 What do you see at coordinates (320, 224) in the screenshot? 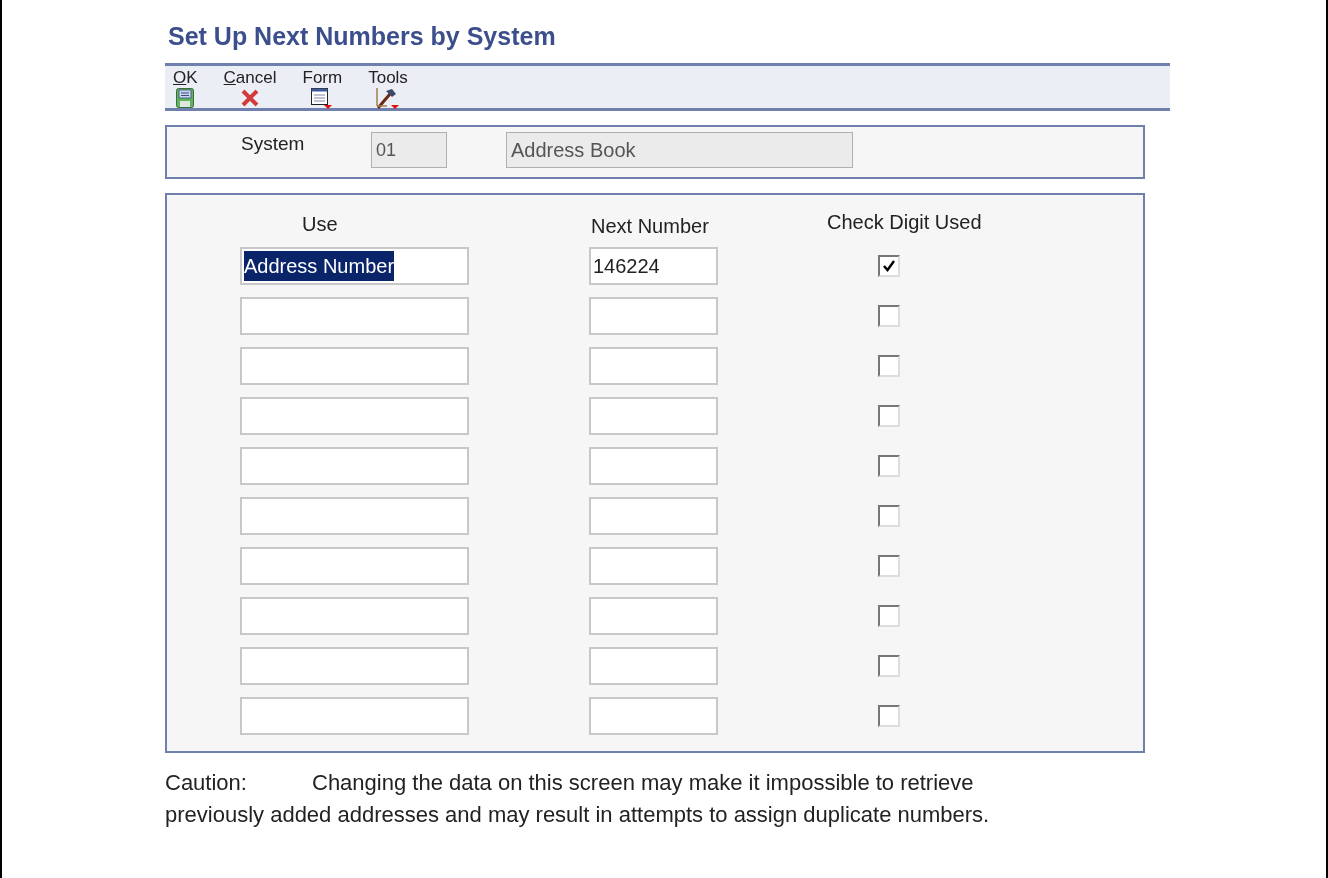
I see `column-header: Use` at bounding box center [320, 224].